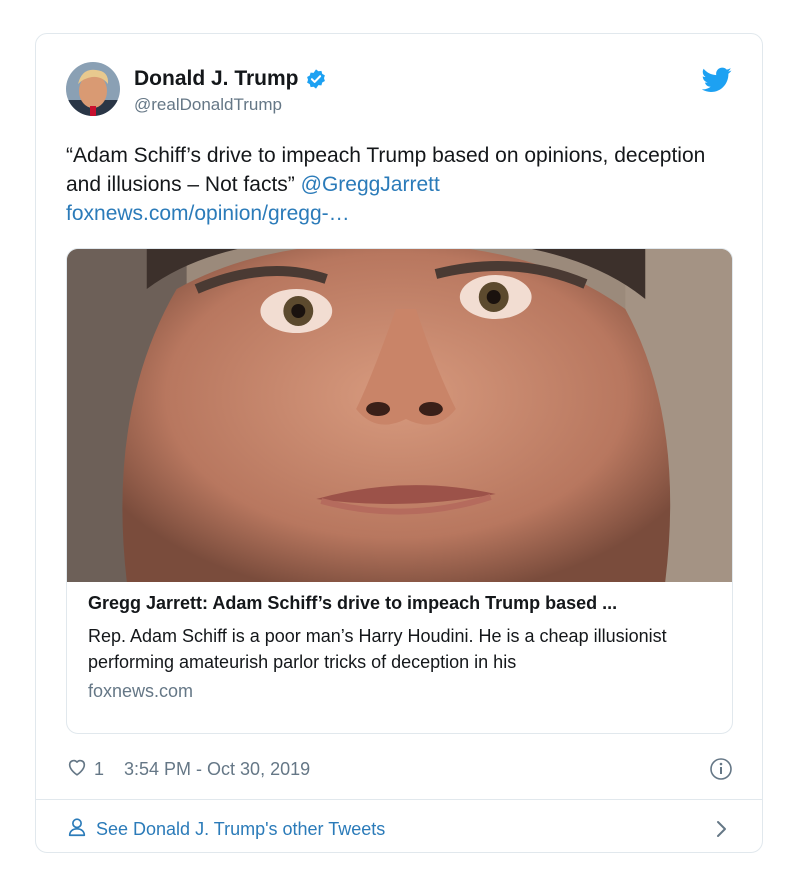 Image resolution: width=800 pixels, height=889 pixels. What do you see at coordinates (370, 184) in the screenshot?
I see `mention-link: @GreggJarrett` at bounding box center [370, 184].